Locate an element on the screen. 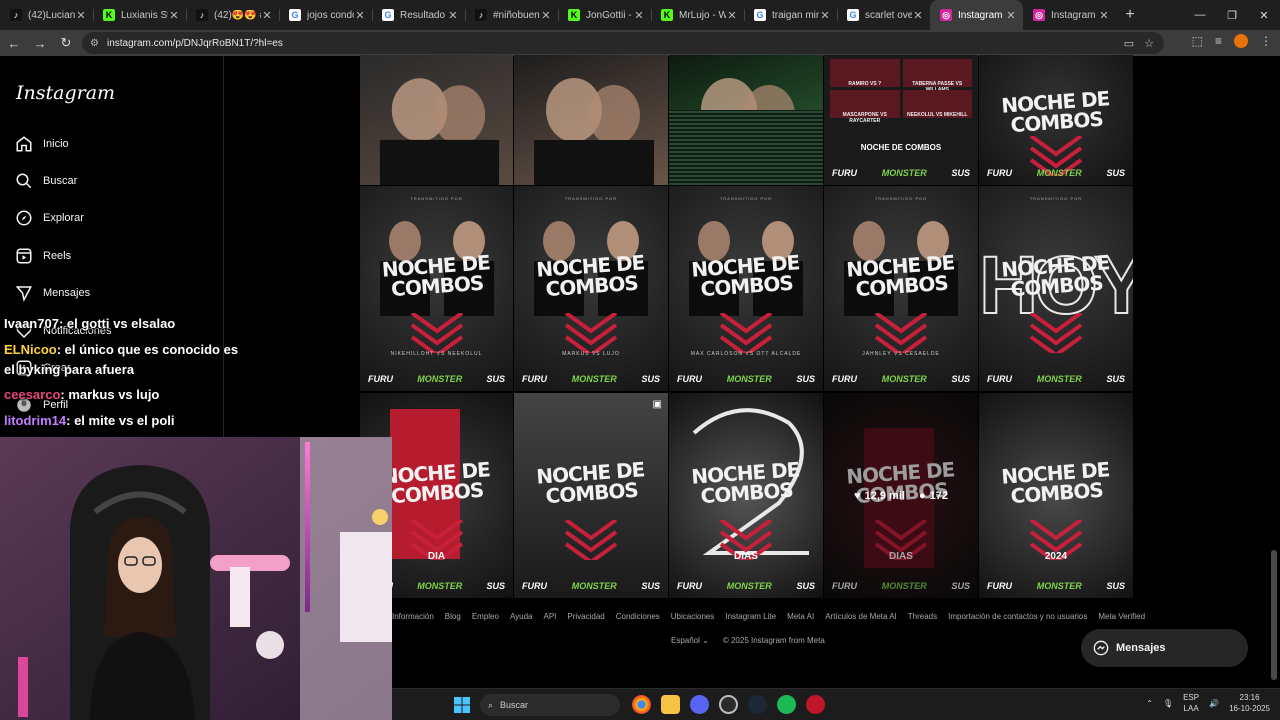 The width and height of the screenshot is (1280, 720). browser-tab: ♪ (42)😍😍 # ✕ is located at coordinates (232, 15).